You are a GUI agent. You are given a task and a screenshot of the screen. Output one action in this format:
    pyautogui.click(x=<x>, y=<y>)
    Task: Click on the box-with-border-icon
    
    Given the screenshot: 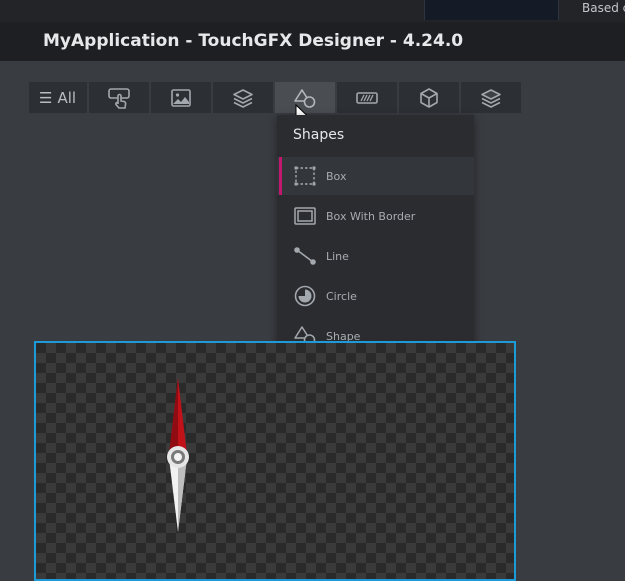 What is the action you would take?
    pyautogui.click(x=305, y=216)
    